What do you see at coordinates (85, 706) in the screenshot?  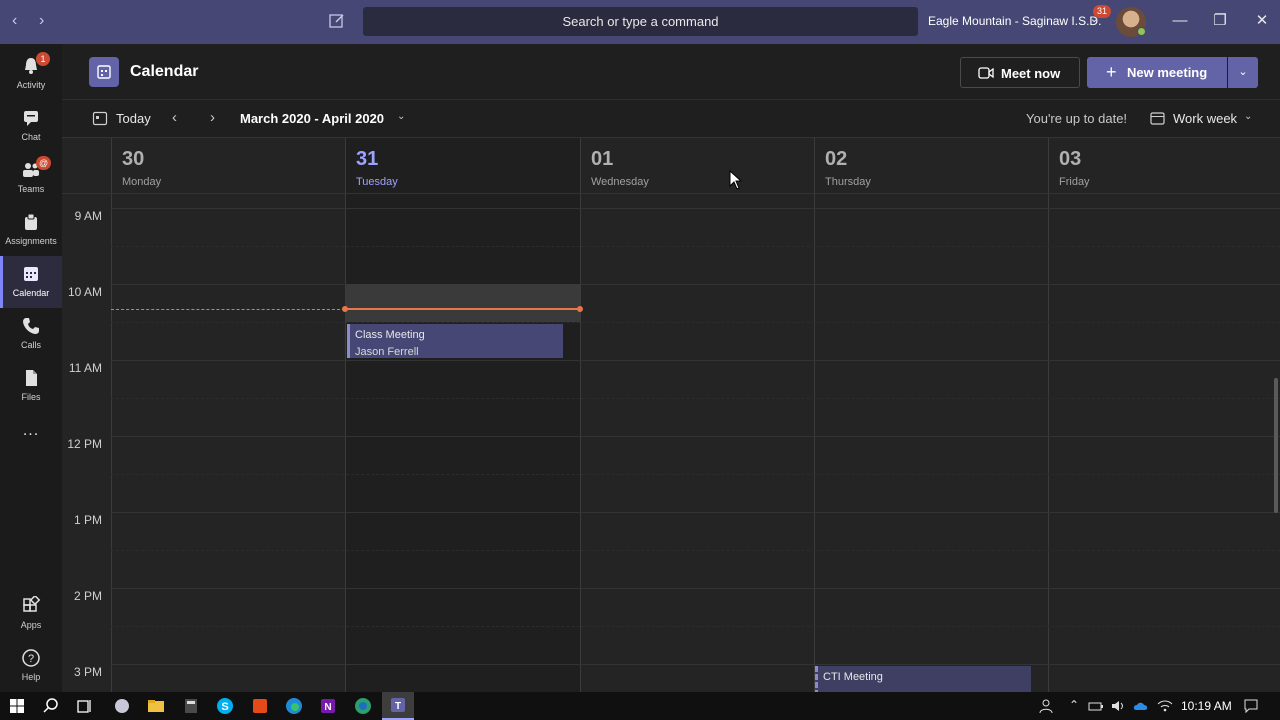 I see `task-view-icon` at bounding box center [85, 706].